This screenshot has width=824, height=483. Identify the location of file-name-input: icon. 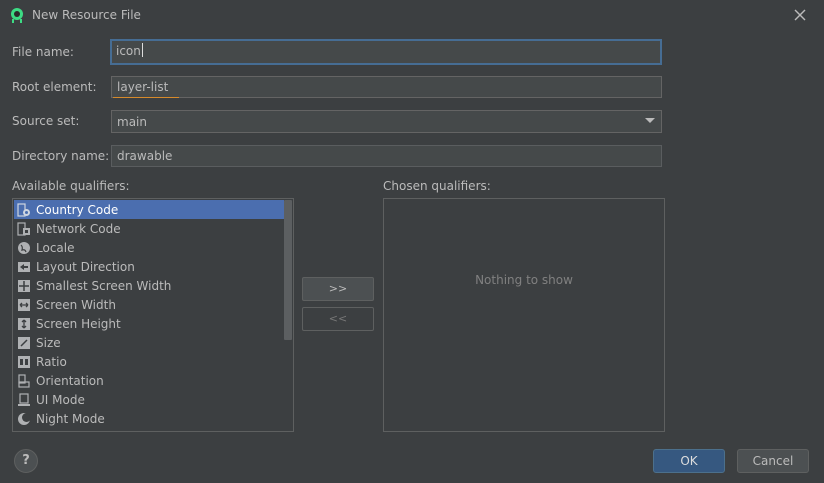
(386, 52).